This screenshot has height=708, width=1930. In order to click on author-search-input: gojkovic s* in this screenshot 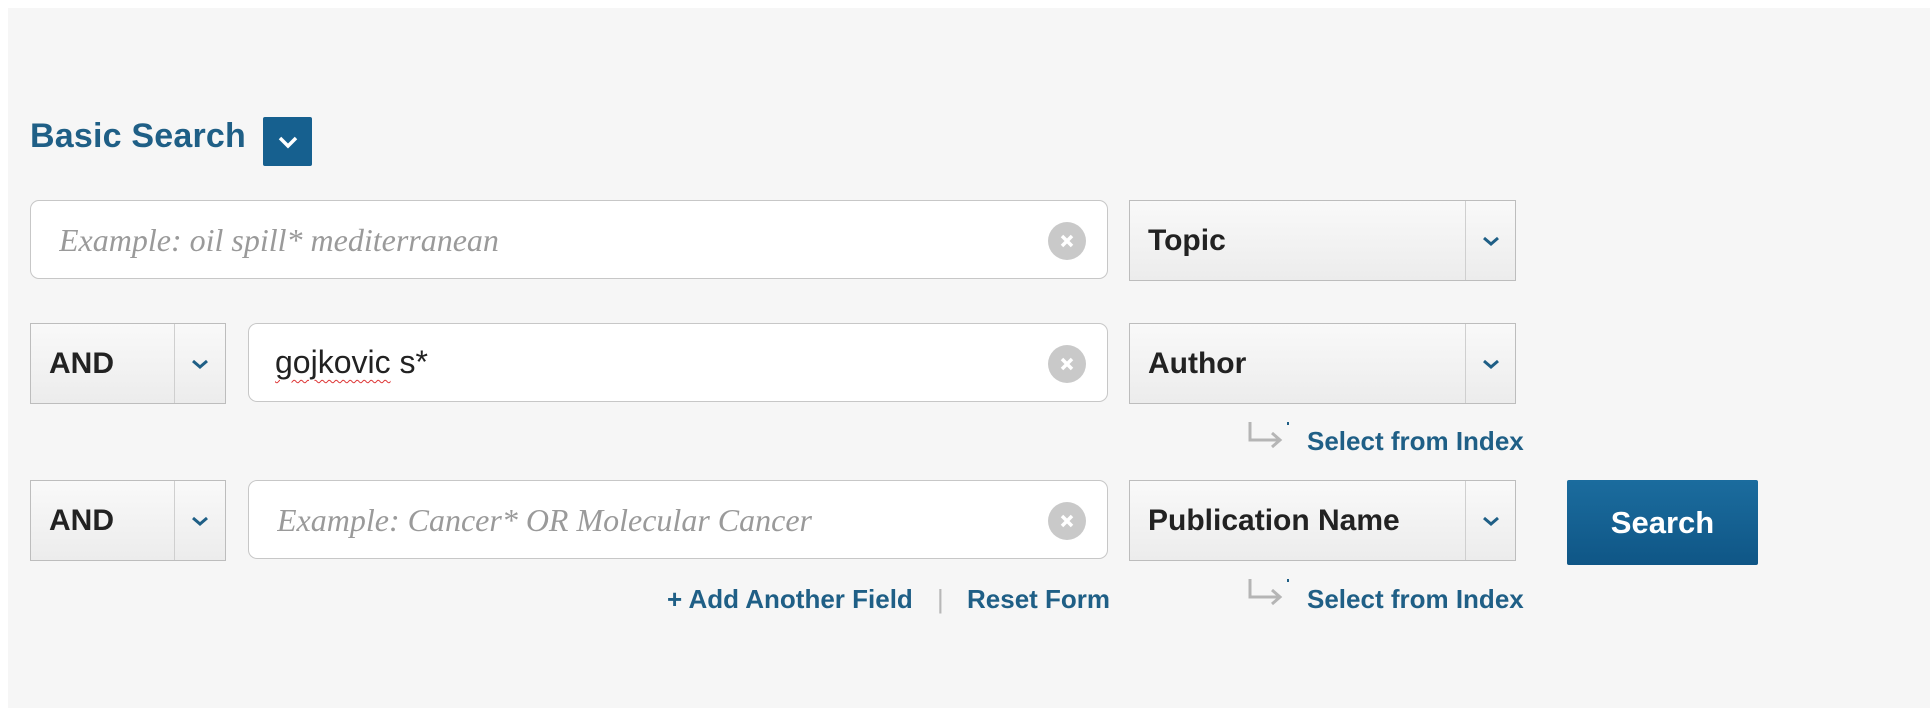, I will do `click(351, 362)`.